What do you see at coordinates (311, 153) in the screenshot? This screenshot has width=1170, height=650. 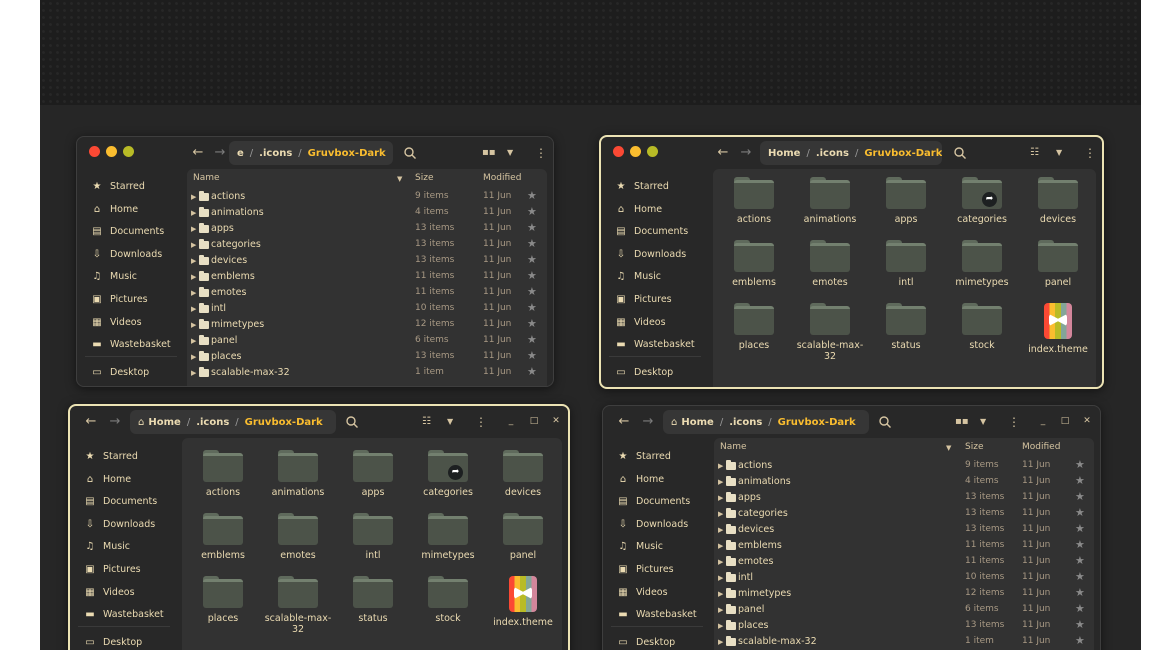 I see `path-bar: e / .icons / Gruvbox-Dark ⋮` at bounding box center [311, 153].